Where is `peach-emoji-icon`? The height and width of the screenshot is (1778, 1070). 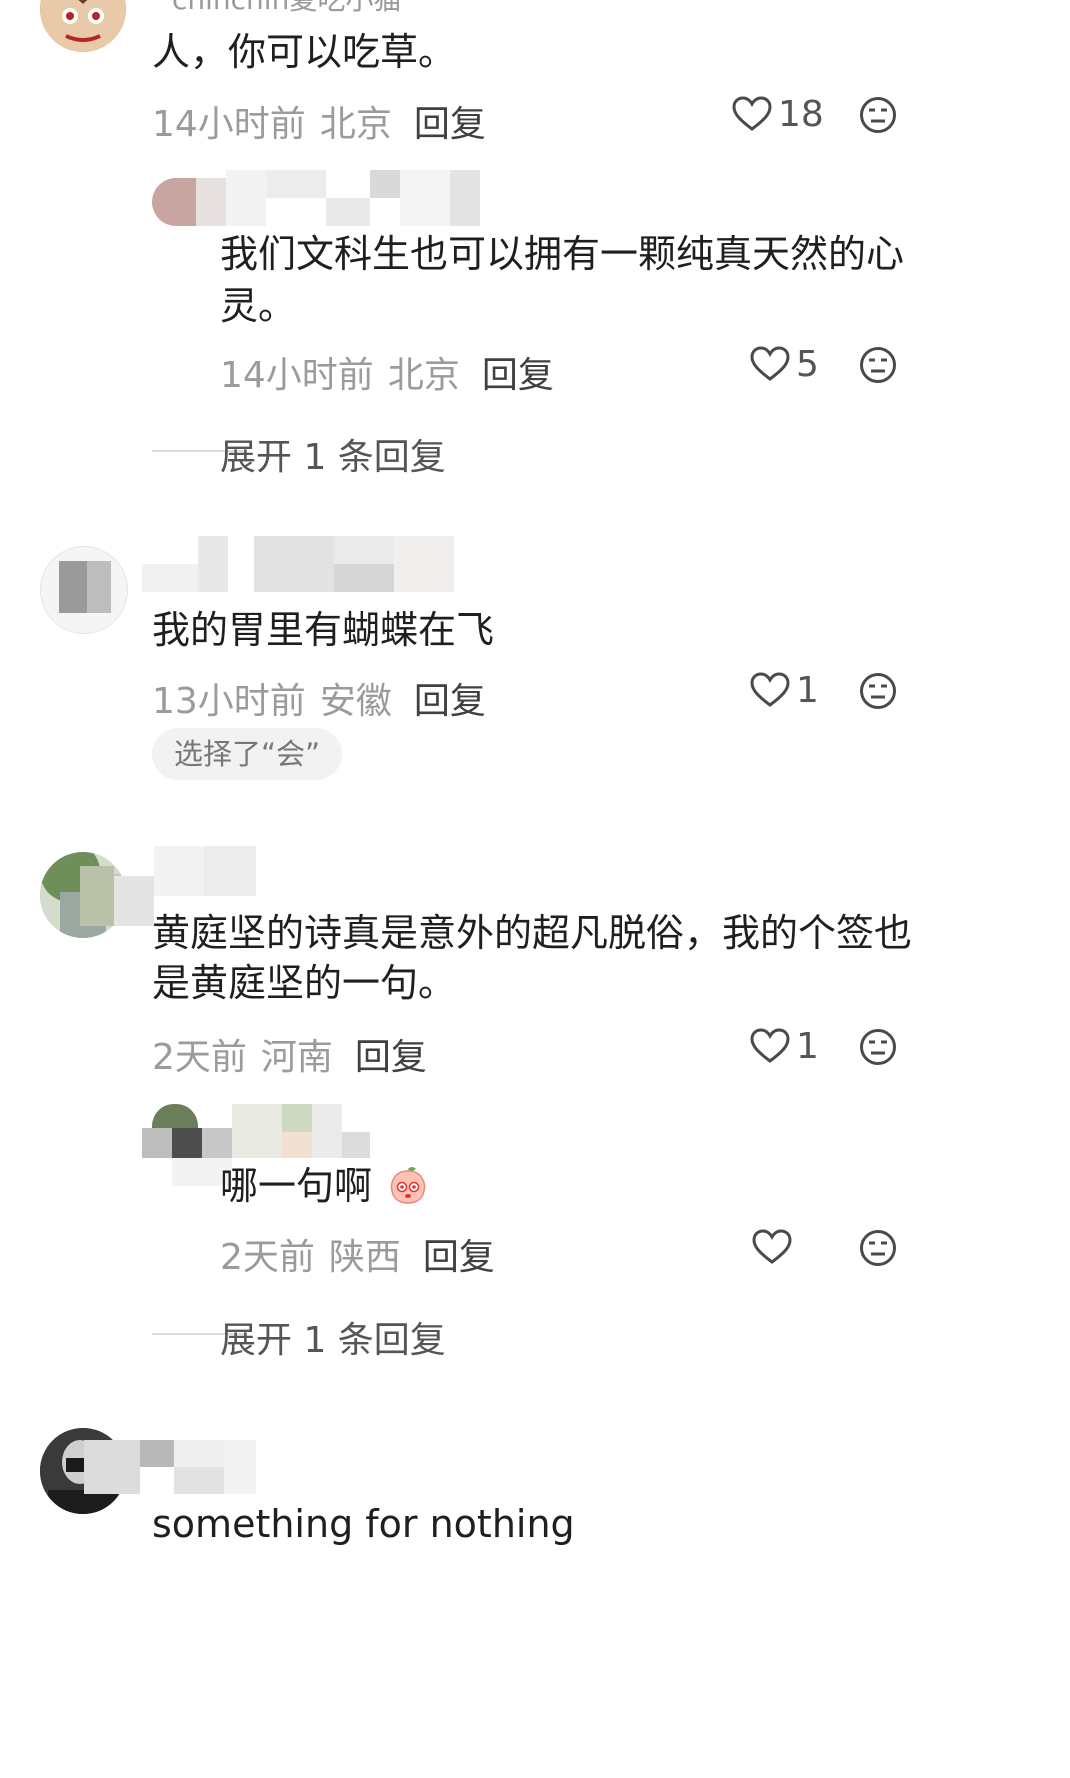 peach-emoji-icon is located at coordinates (408, 1185).